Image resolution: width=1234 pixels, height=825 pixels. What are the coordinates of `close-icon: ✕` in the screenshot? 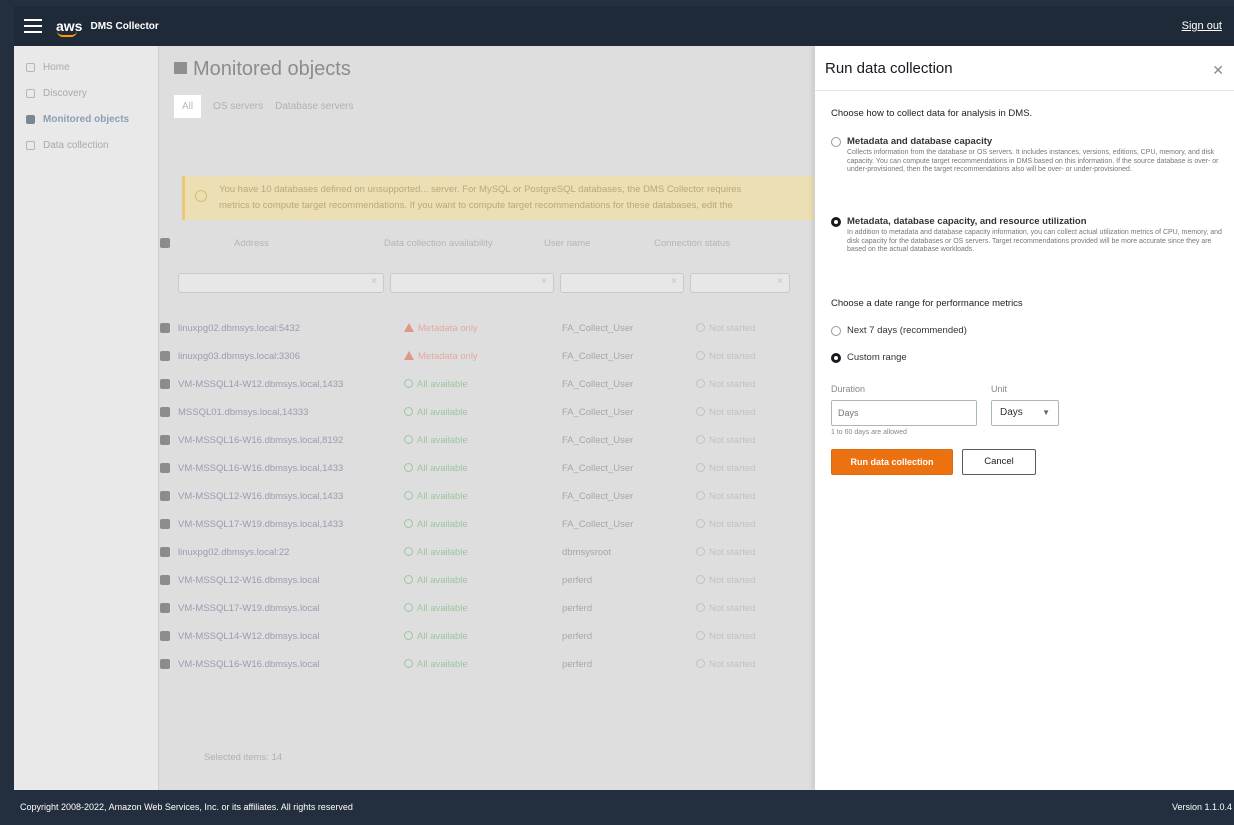 It's located at (1218, 70).